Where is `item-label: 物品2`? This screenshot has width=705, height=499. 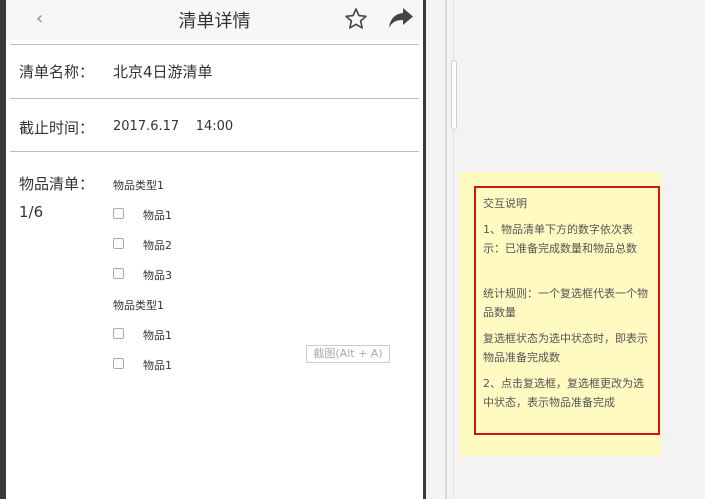
item-label: 物品2 is located at coordinates (157, 245).